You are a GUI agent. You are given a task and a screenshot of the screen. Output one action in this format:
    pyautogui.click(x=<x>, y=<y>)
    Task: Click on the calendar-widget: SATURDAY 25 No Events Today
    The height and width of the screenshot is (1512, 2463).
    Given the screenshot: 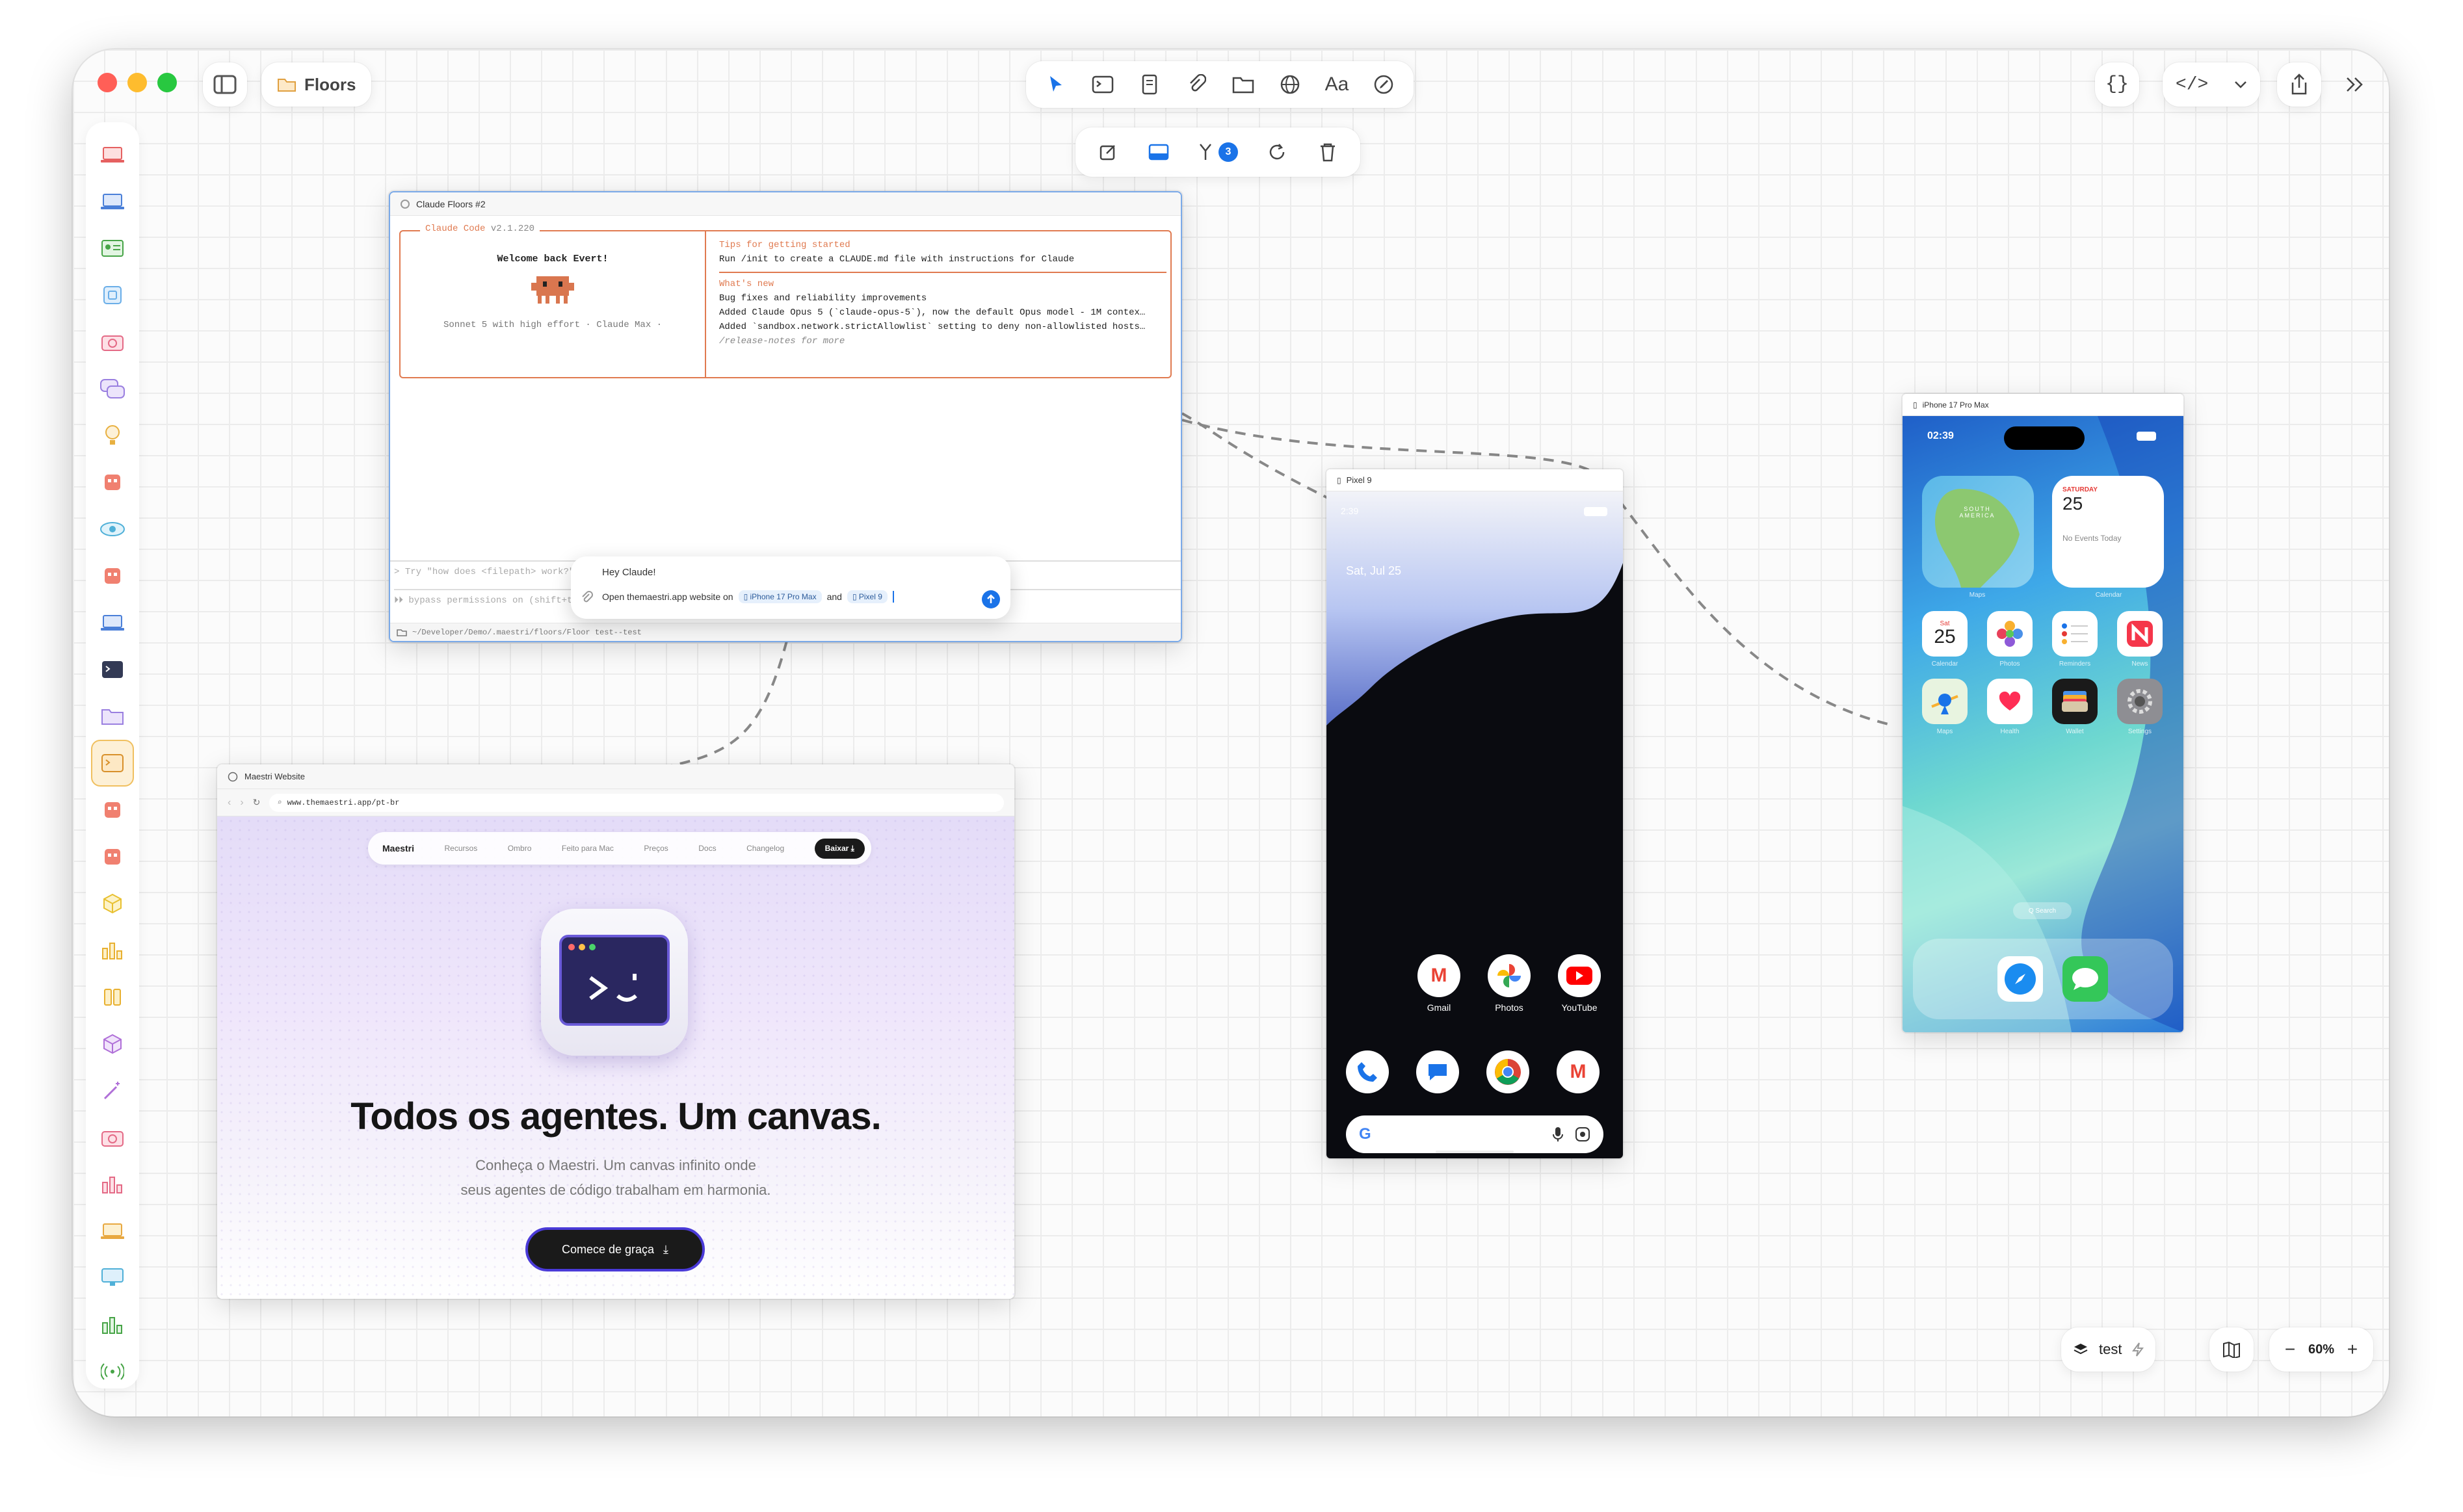 What is the action you would take?
    pyautogui.click(x=2108, y=532)
    